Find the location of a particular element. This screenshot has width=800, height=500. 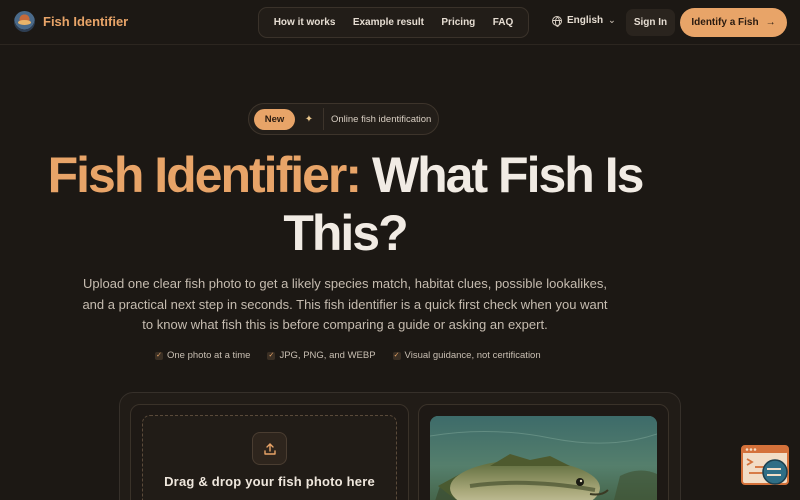

language-selector: English ⌄ is located at coordinates (584, 21).